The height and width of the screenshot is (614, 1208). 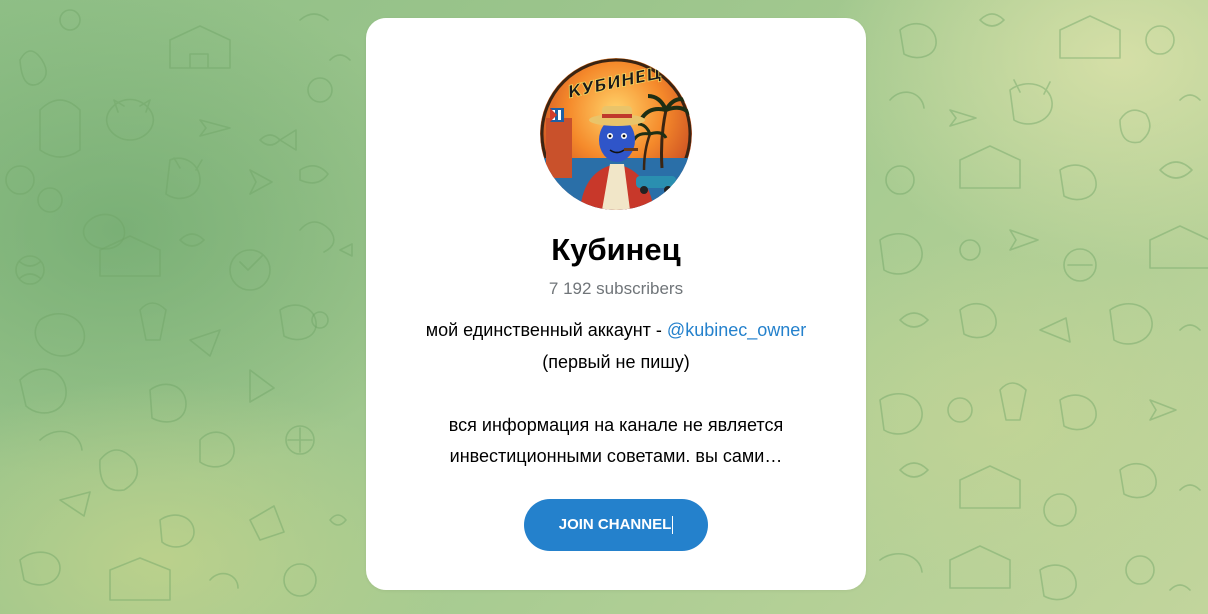 I want to click on avatar-image: КУБИНЕЦ, so click(x=616, y=134).